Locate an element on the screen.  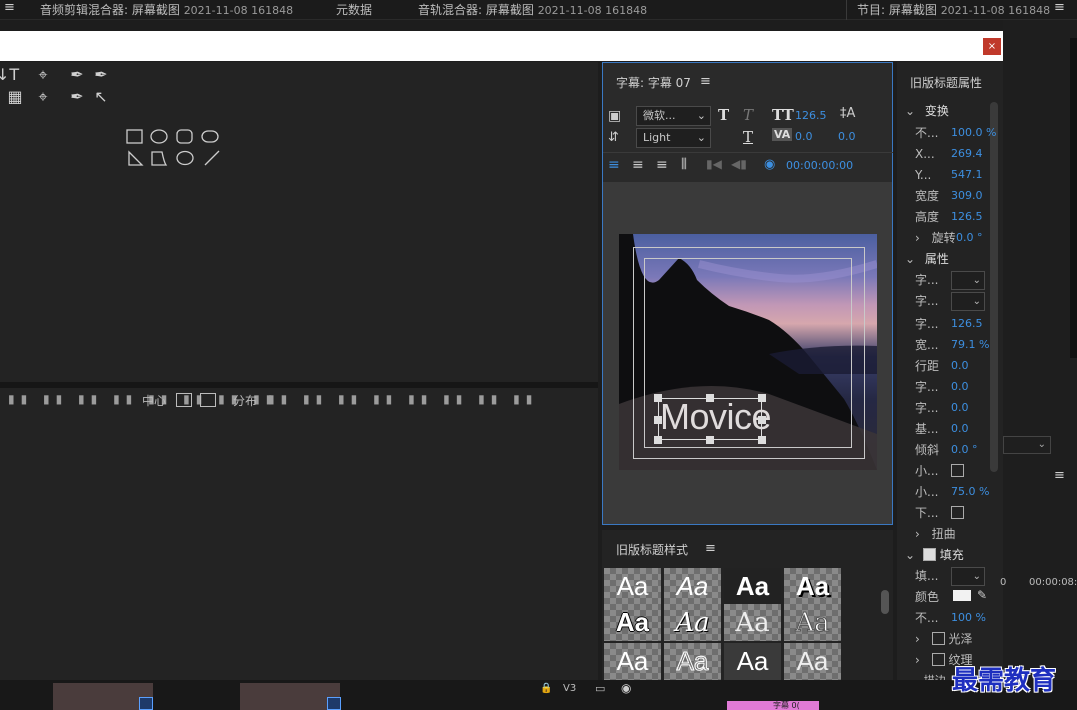
tab-program: 节目: 屏幕截图 2021-11-08 161848 is located at coordinates (953, 9).